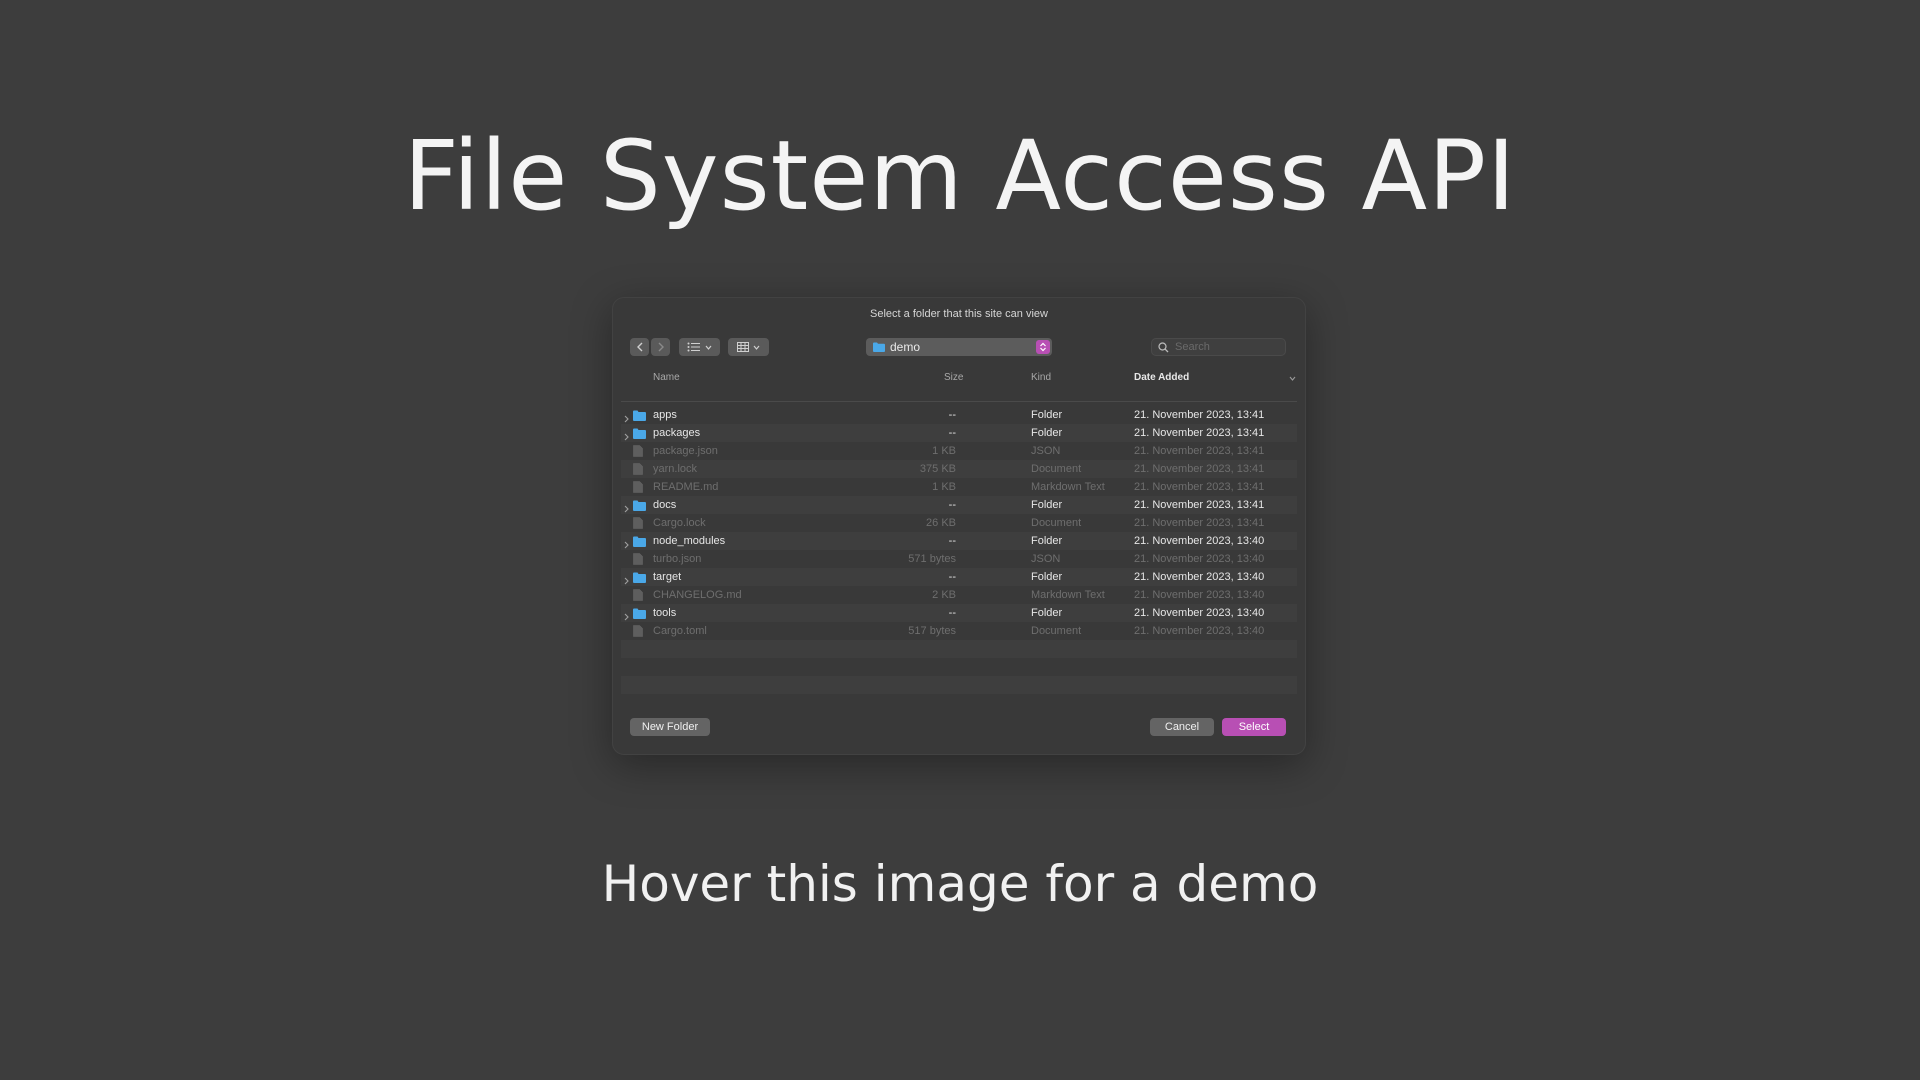  What do you see at coordinates (756, 347) in the screenshot?
I see `chevron-down-icon` at bounding box center [756, 347].